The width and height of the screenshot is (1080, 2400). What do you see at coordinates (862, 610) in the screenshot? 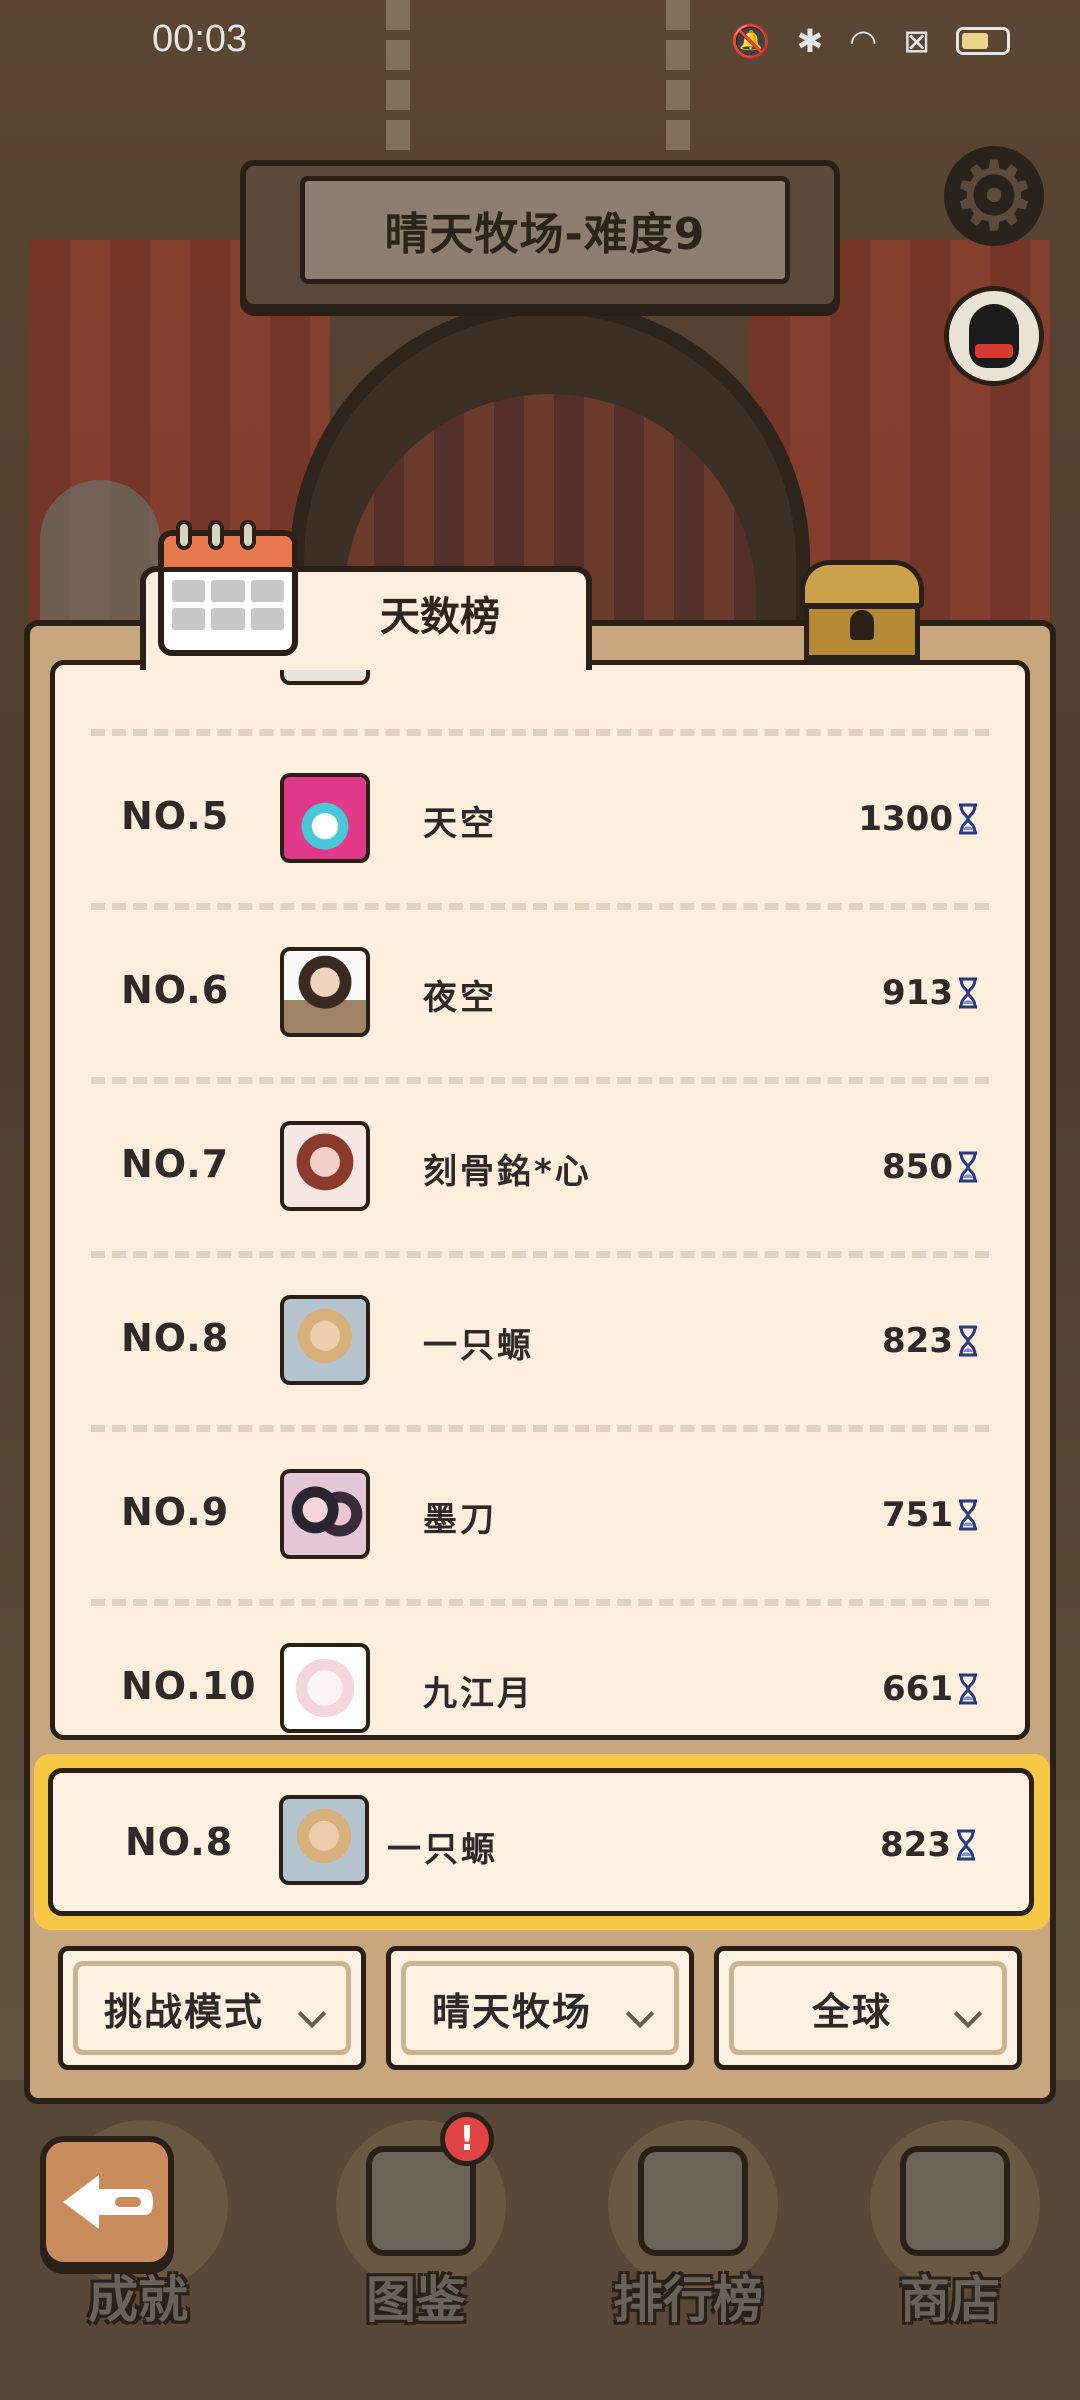
I see `treasure-chest-icon` at bounding box center [862, 610].